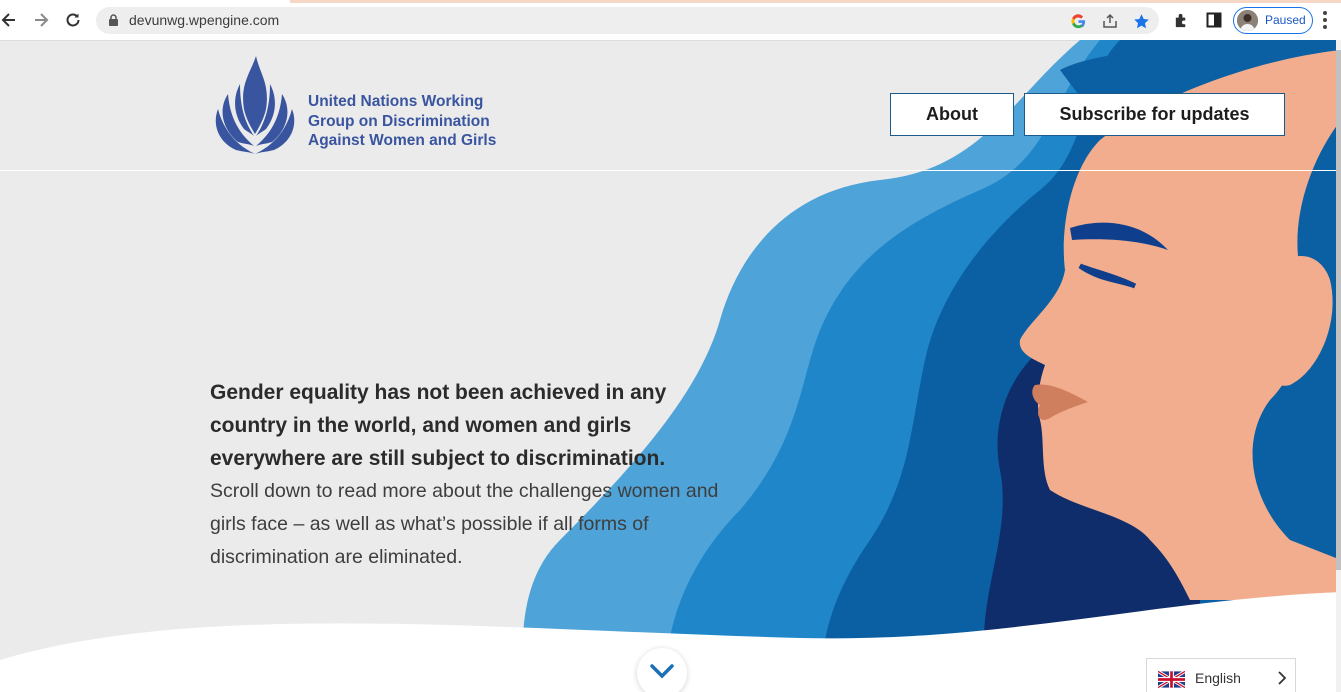 Image resolution: width=1341 pixels, height=692 pixels. What do you see at coordinates (41, 20) in the screenshot?
I see `forward-icon` at bounding box center [41, 20].